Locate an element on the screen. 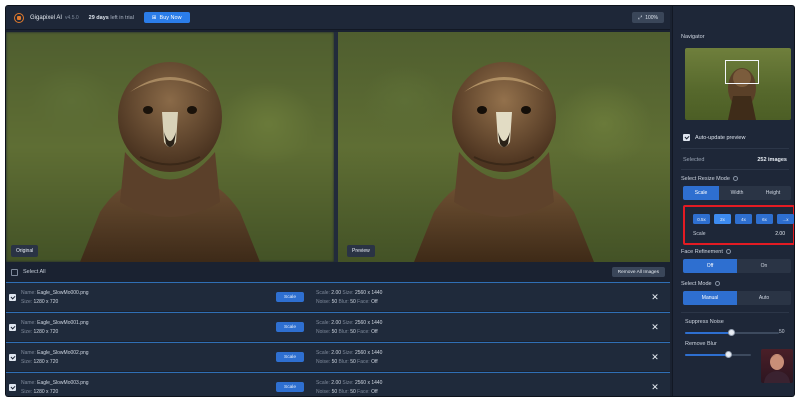 This screenshot has height=400, width=800. scale-presets: 0.5x 2x 4x 6x ...x is located at coordinates (743, 219).